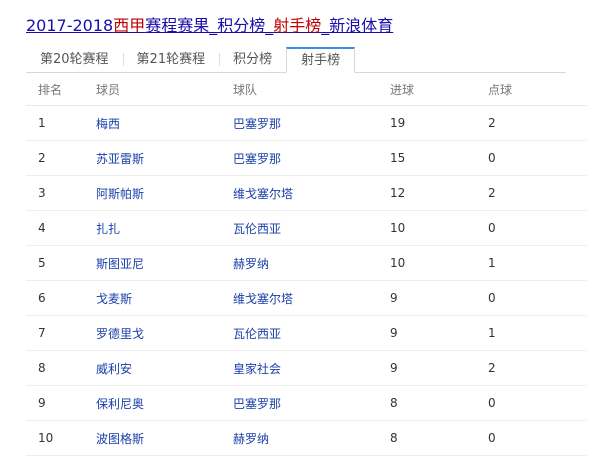  What do you see at coordinates (129, 25) in the screenshot?
I see `title-part: 西甲` at bounding box center [129, 25].